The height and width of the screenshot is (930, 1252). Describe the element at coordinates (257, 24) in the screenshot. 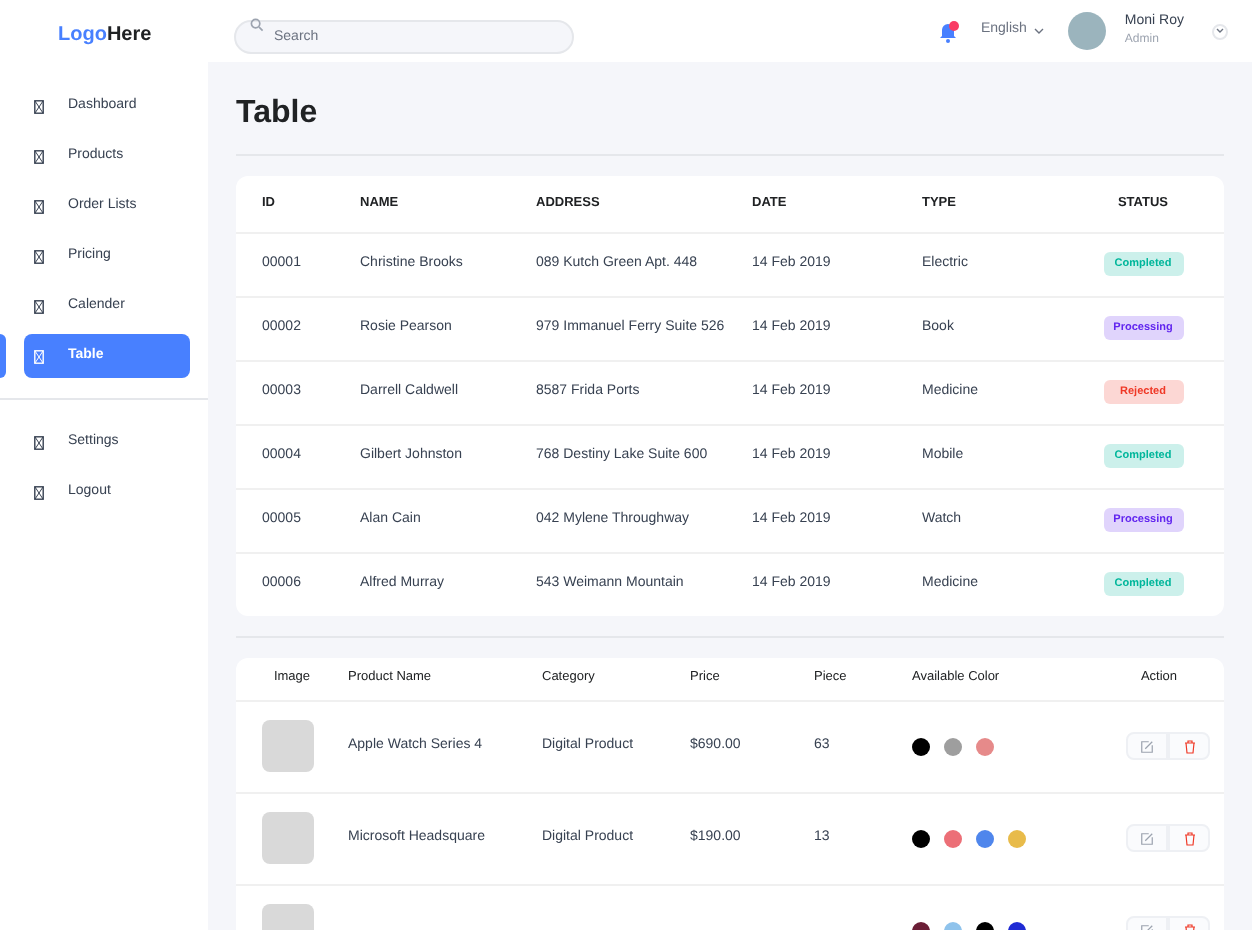

I see `search-icon` at that location.